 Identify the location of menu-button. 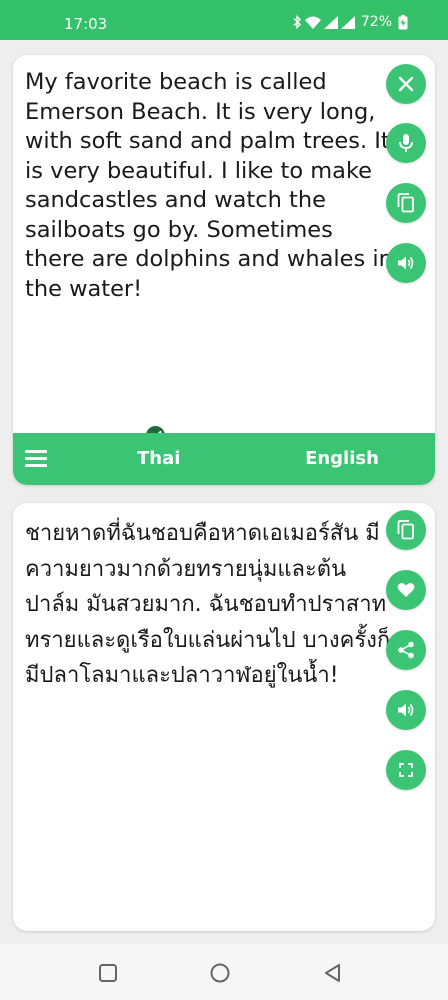
(38, 459).